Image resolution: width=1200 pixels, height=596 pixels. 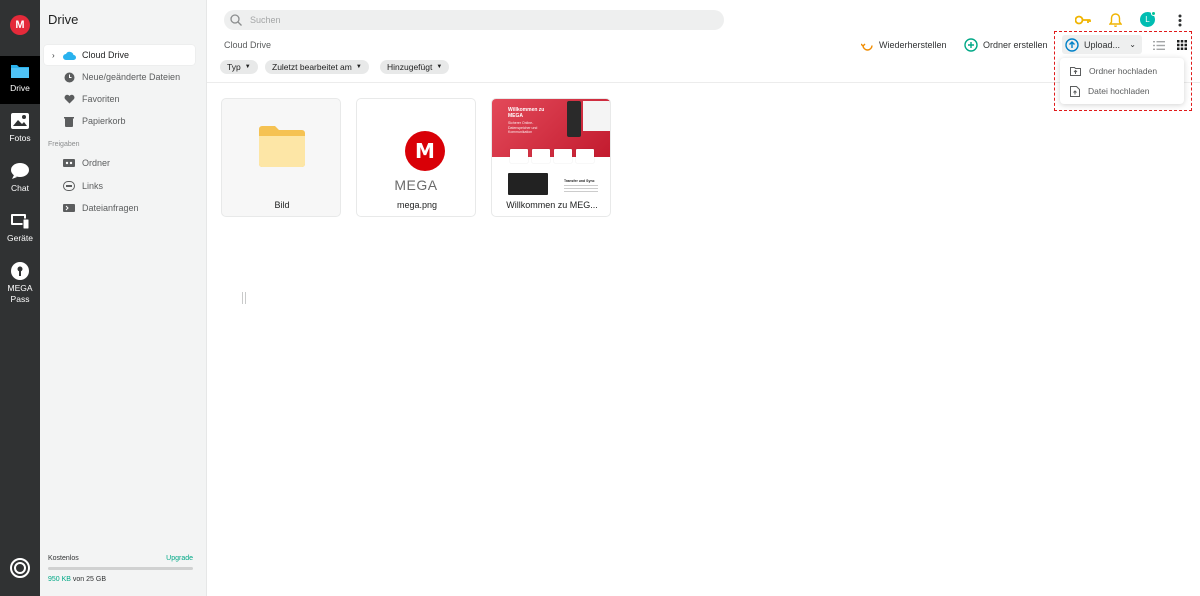 I want to click on rail-item-label: Fotos, so click(x=20, y=138).